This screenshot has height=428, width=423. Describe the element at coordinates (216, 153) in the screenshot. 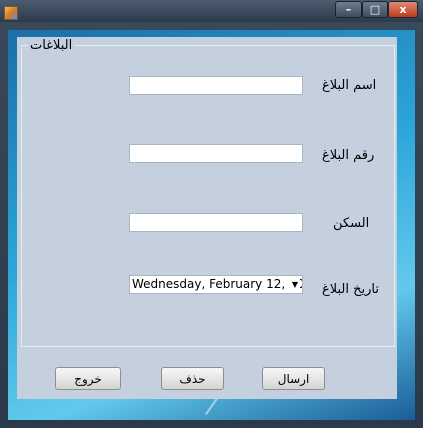

I see `report-number-input` at that location.